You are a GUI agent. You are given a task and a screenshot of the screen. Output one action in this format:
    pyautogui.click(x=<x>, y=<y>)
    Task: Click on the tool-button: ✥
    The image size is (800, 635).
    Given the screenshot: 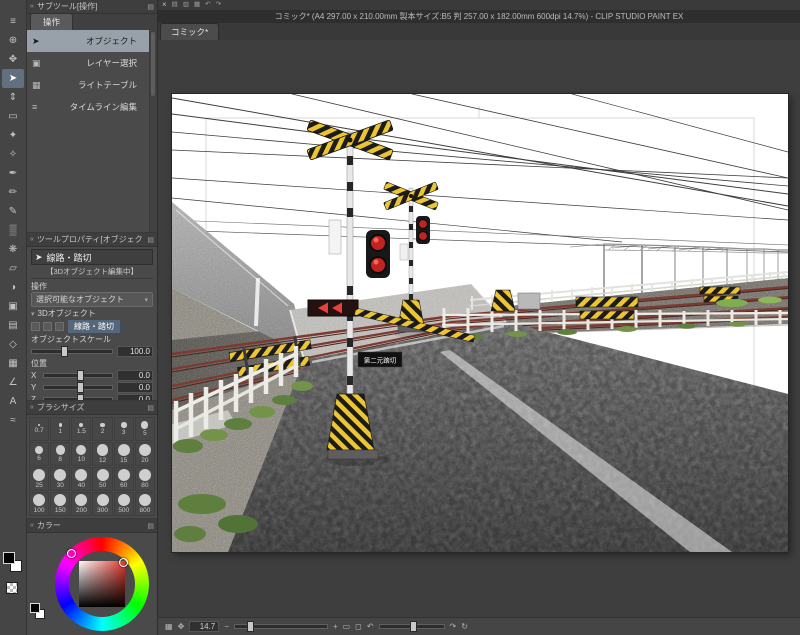 What is the action you would take?
    pyautogui.click(x=13, y=59)
    